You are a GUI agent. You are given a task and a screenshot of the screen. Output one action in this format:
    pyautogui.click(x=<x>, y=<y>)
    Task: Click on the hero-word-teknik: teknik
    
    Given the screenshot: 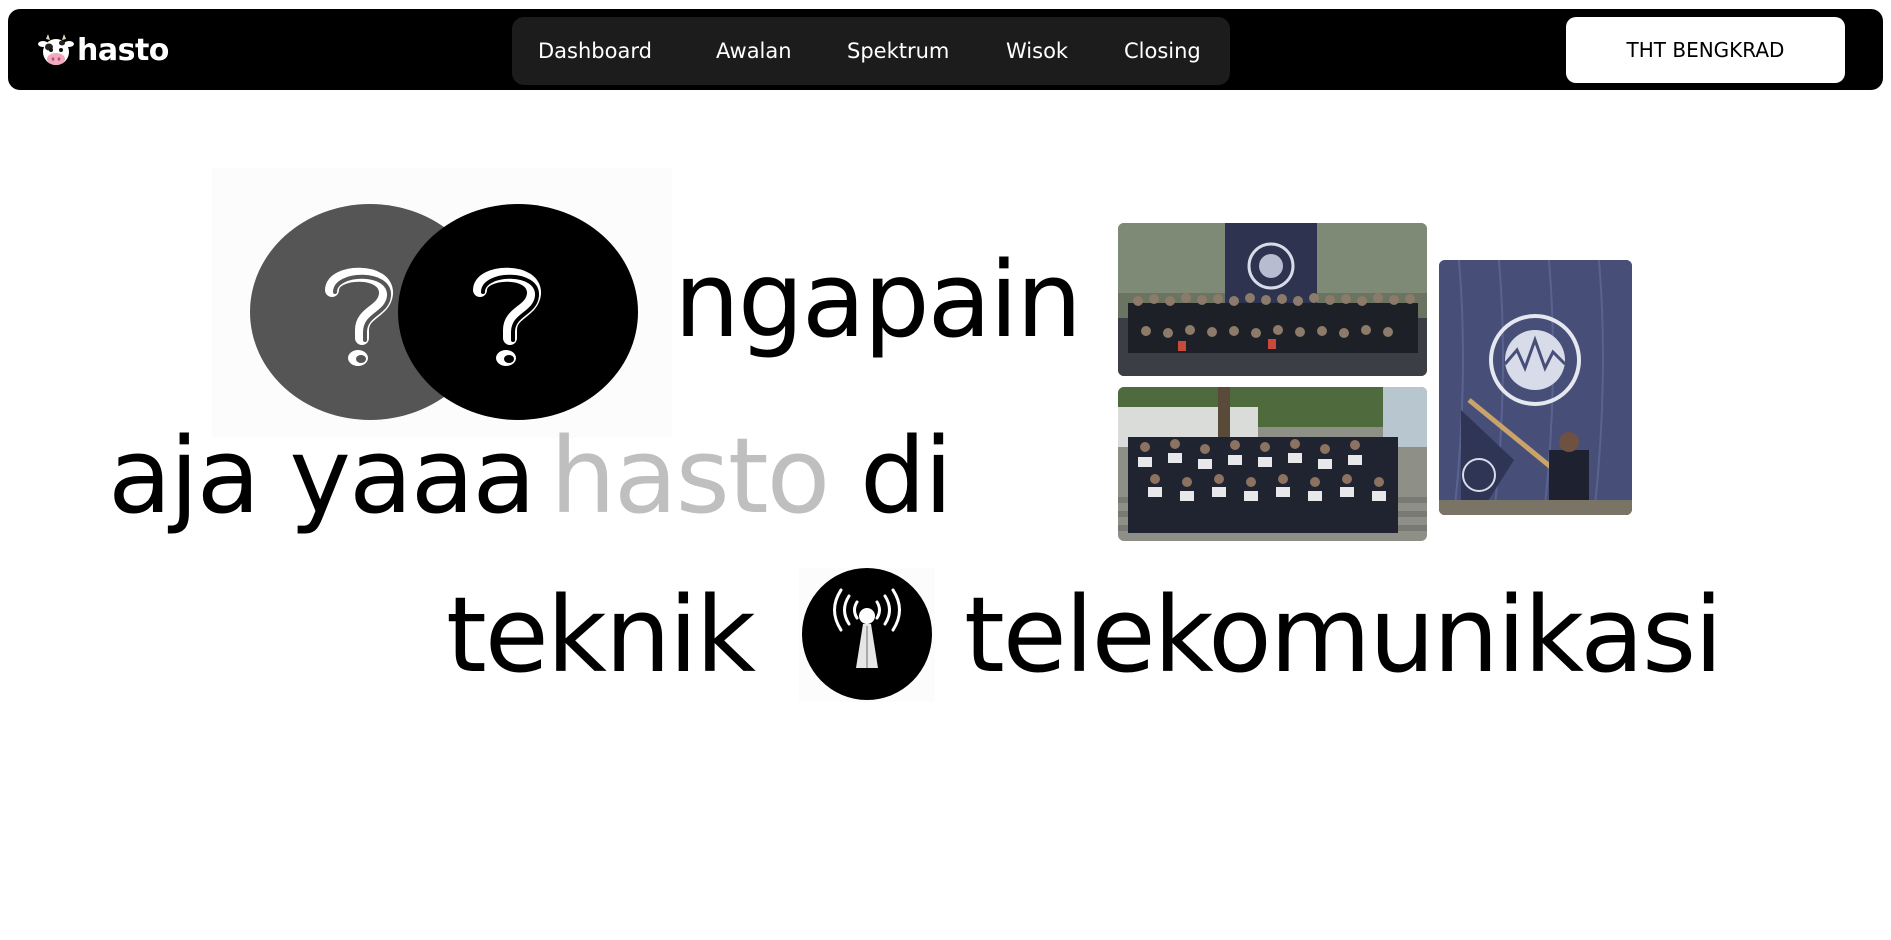 What is the action you would take?
    pyautogui.click(x=601, y=635)
    